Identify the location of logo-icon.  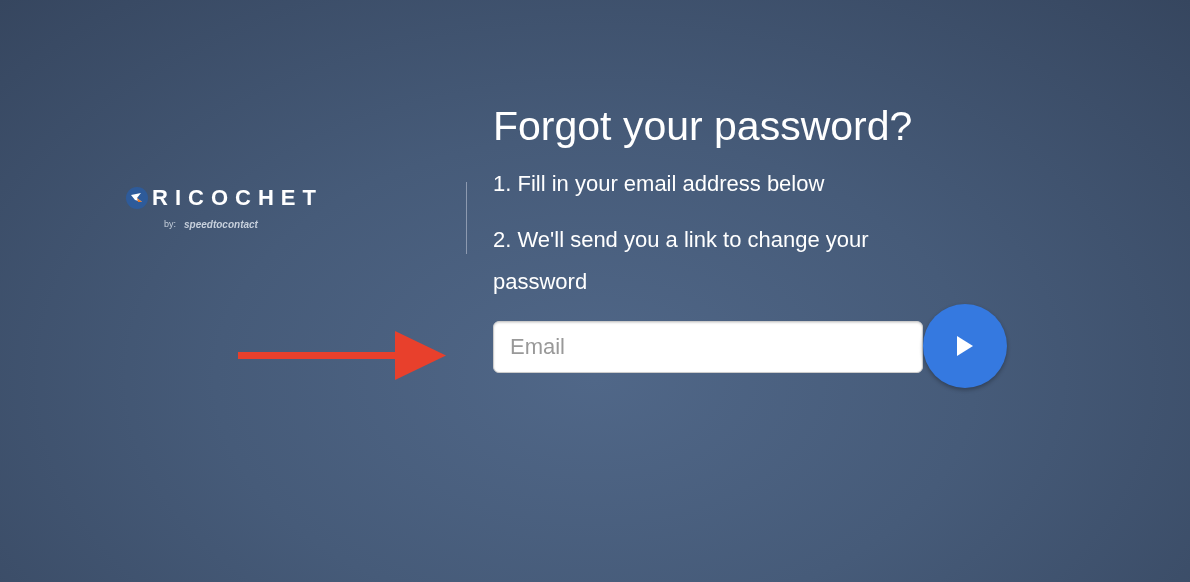
(137, 198).